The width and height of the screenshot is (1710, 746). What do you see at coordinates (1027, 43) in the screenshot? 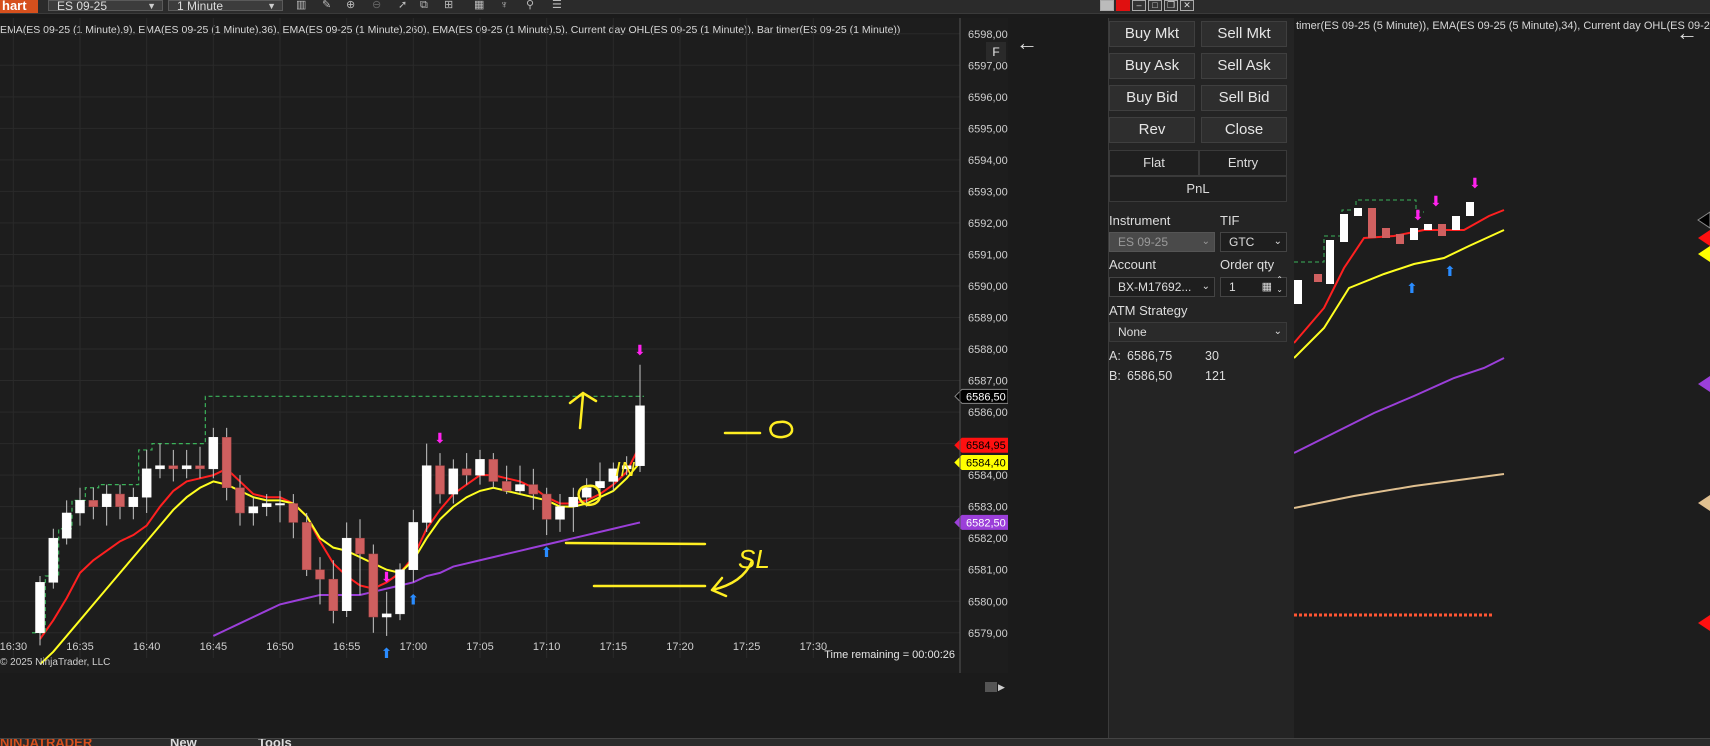
I see `back-arrow-icon: ←` at bounding box center [1027, 43].